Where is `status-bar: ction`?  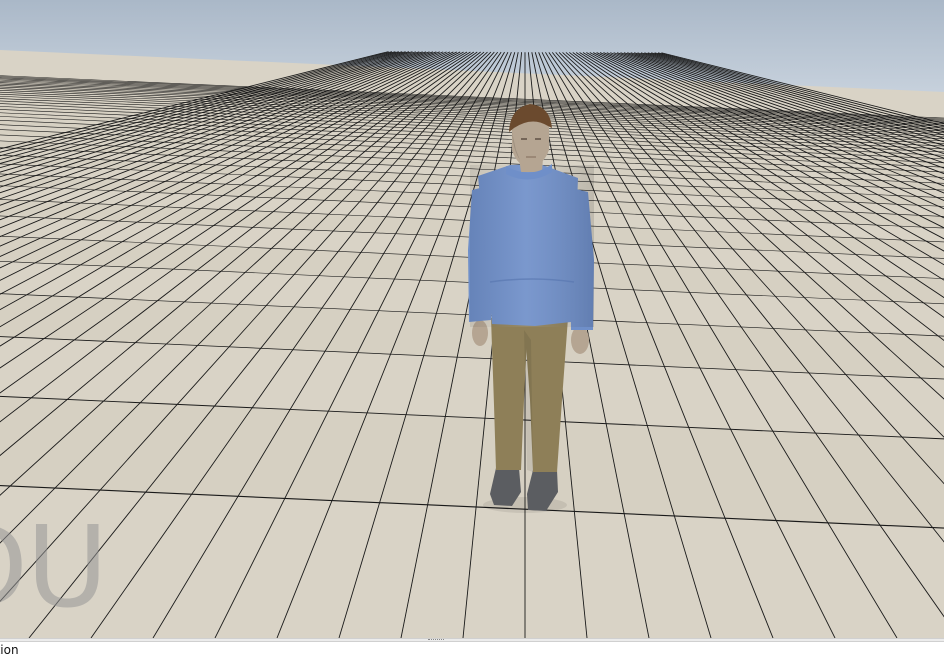
status-bar: ction is located at coordinates (472, 649).